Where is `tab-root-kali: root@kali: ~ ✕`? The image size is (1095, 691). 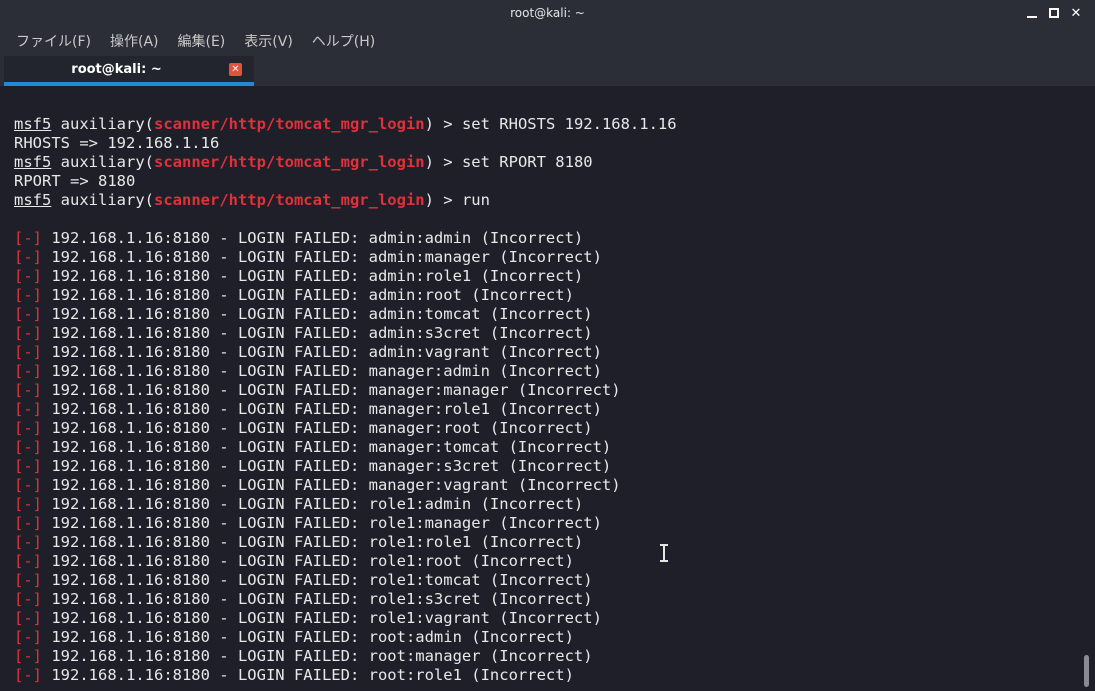 tab-root-kali: root@kali: ~ ✕ is located at coordinates (129, 71).